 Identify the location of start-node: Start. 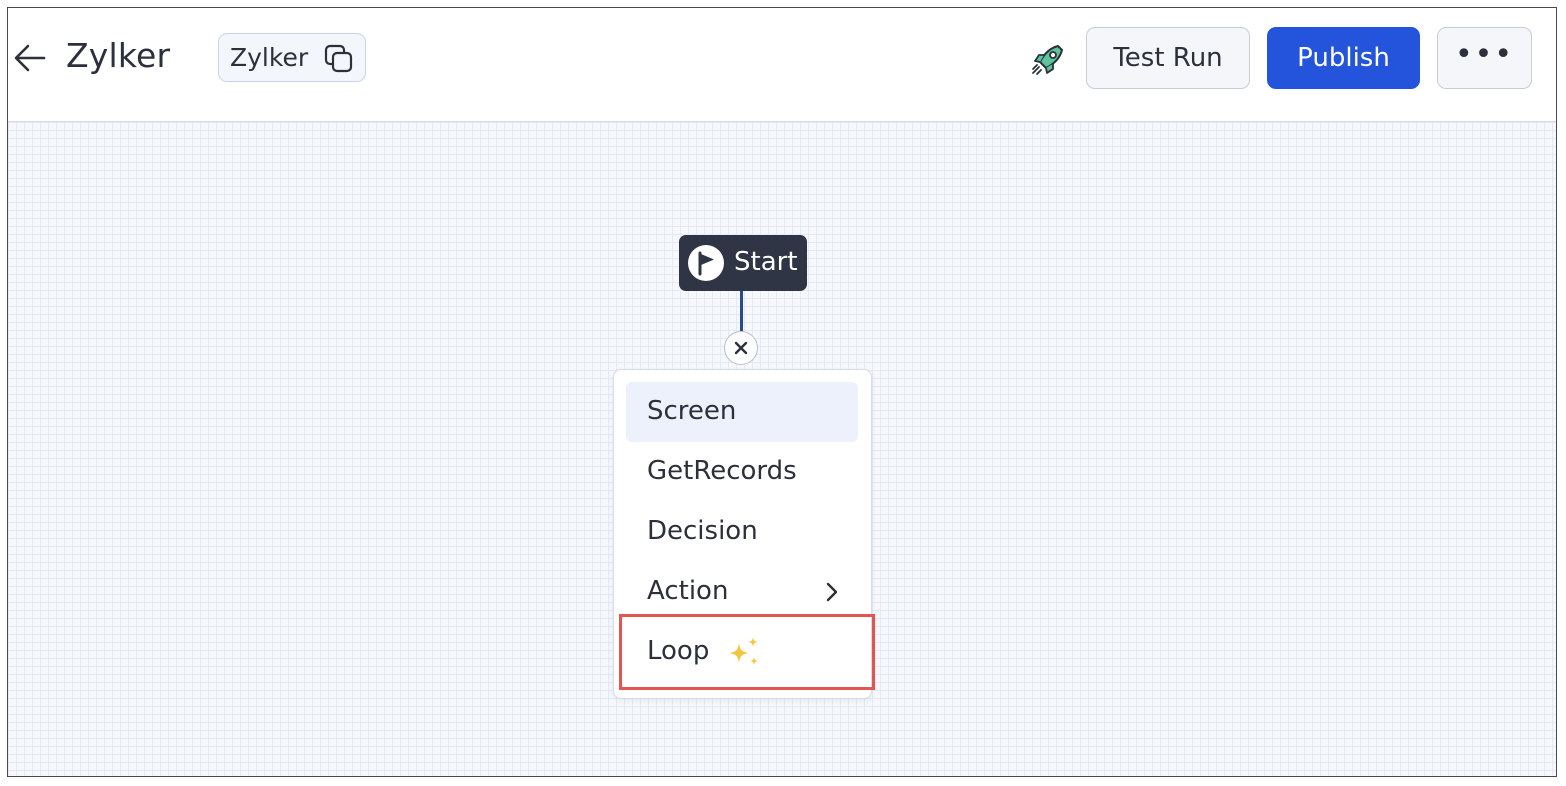
(743, 263).